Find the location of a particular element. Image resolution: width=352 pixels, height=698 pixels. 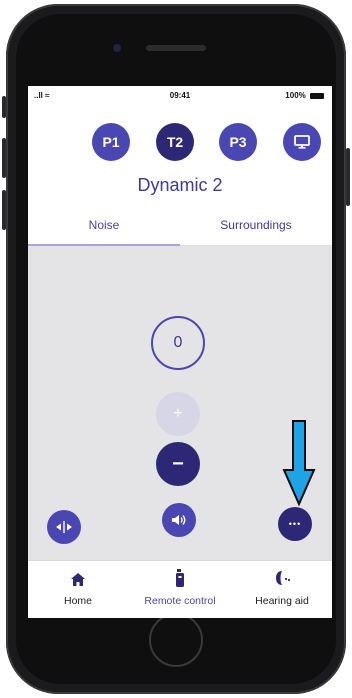

tab-label: Noise is located at coordinates (104, 225).